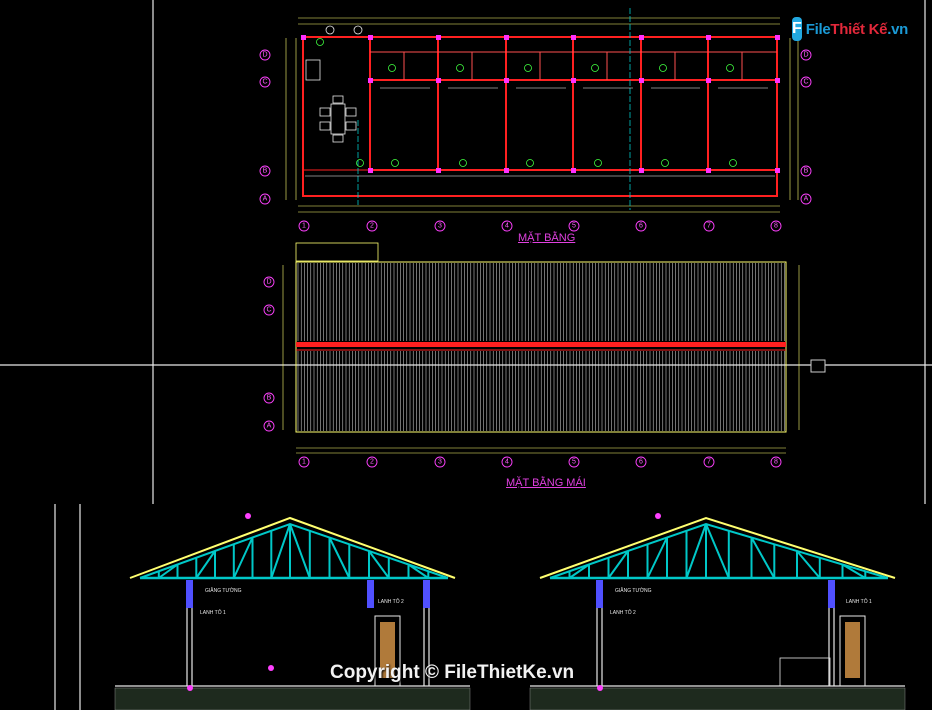 The width and height of the screenshot is (932, 710). What do you see at coordinates (859, 29) in the screenshot?
I see `logo-name: Thiết Kế` at bounding box center [859, 29].